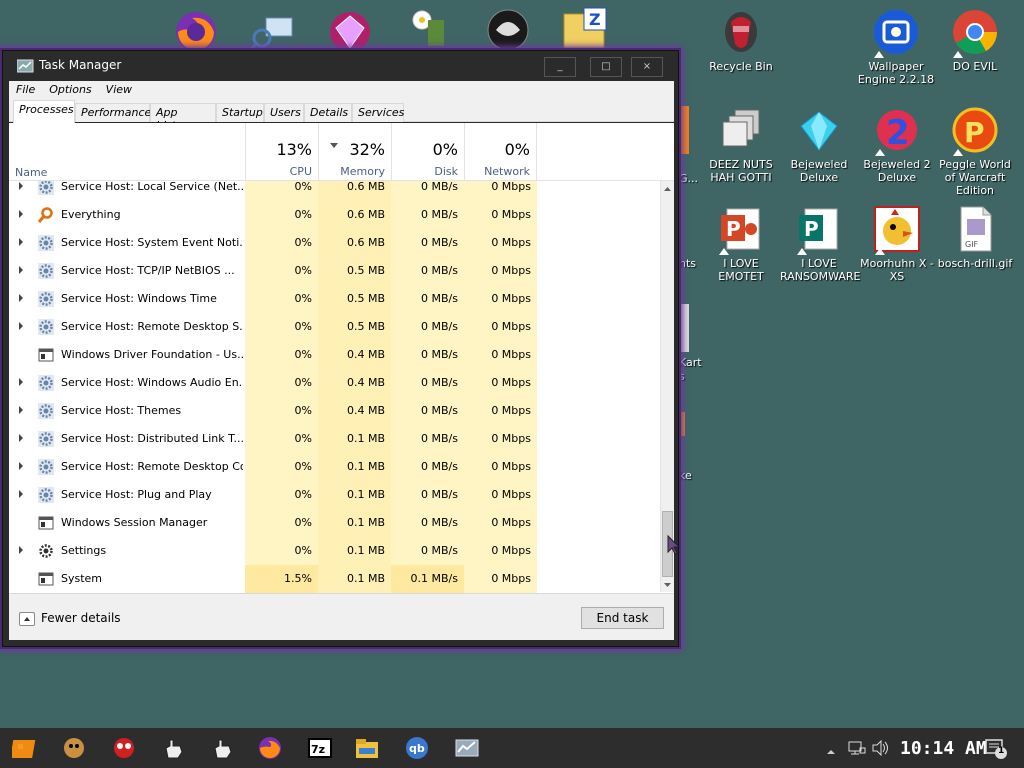  Describe the element at coordinates (367, 748) in the screenshot. I see `file-explorer-icon` at that location.